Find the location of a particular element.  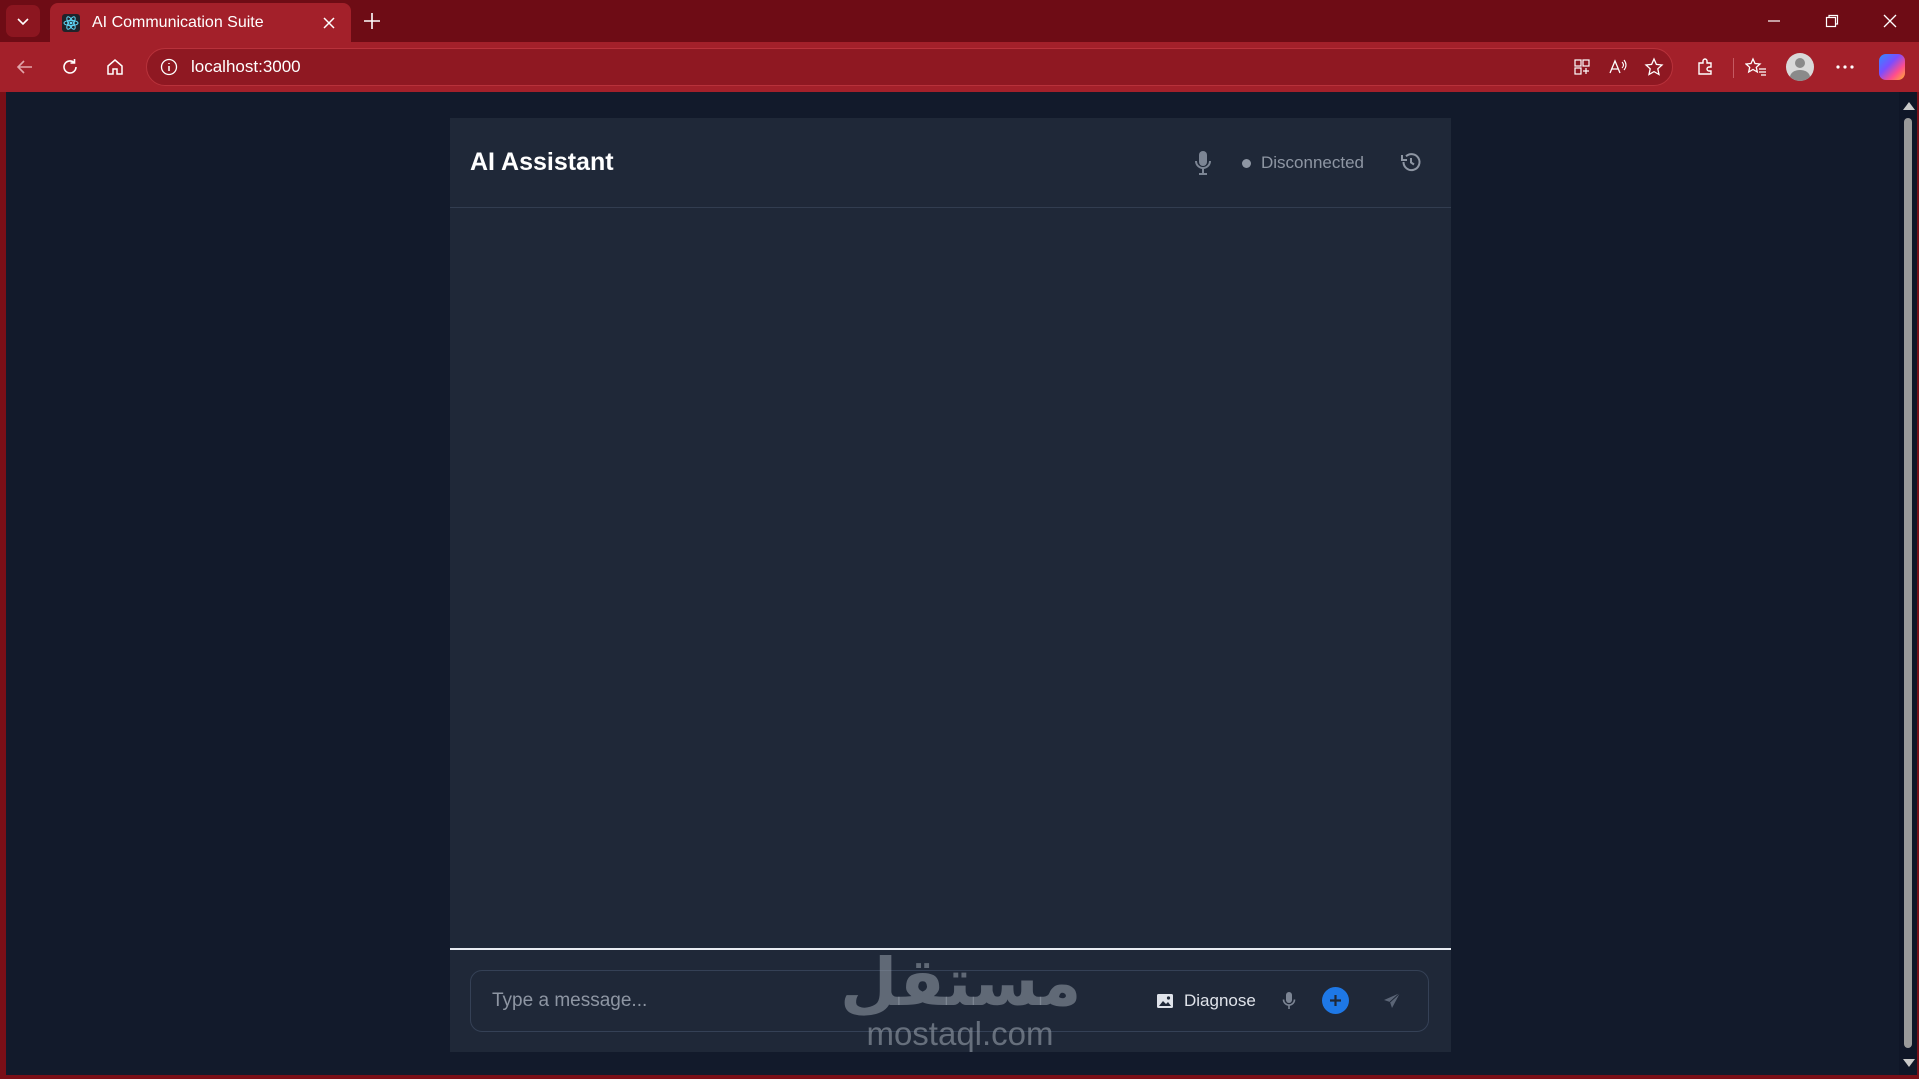

diagnose-label: Diagnose is located at coordinates (1220, 1000).